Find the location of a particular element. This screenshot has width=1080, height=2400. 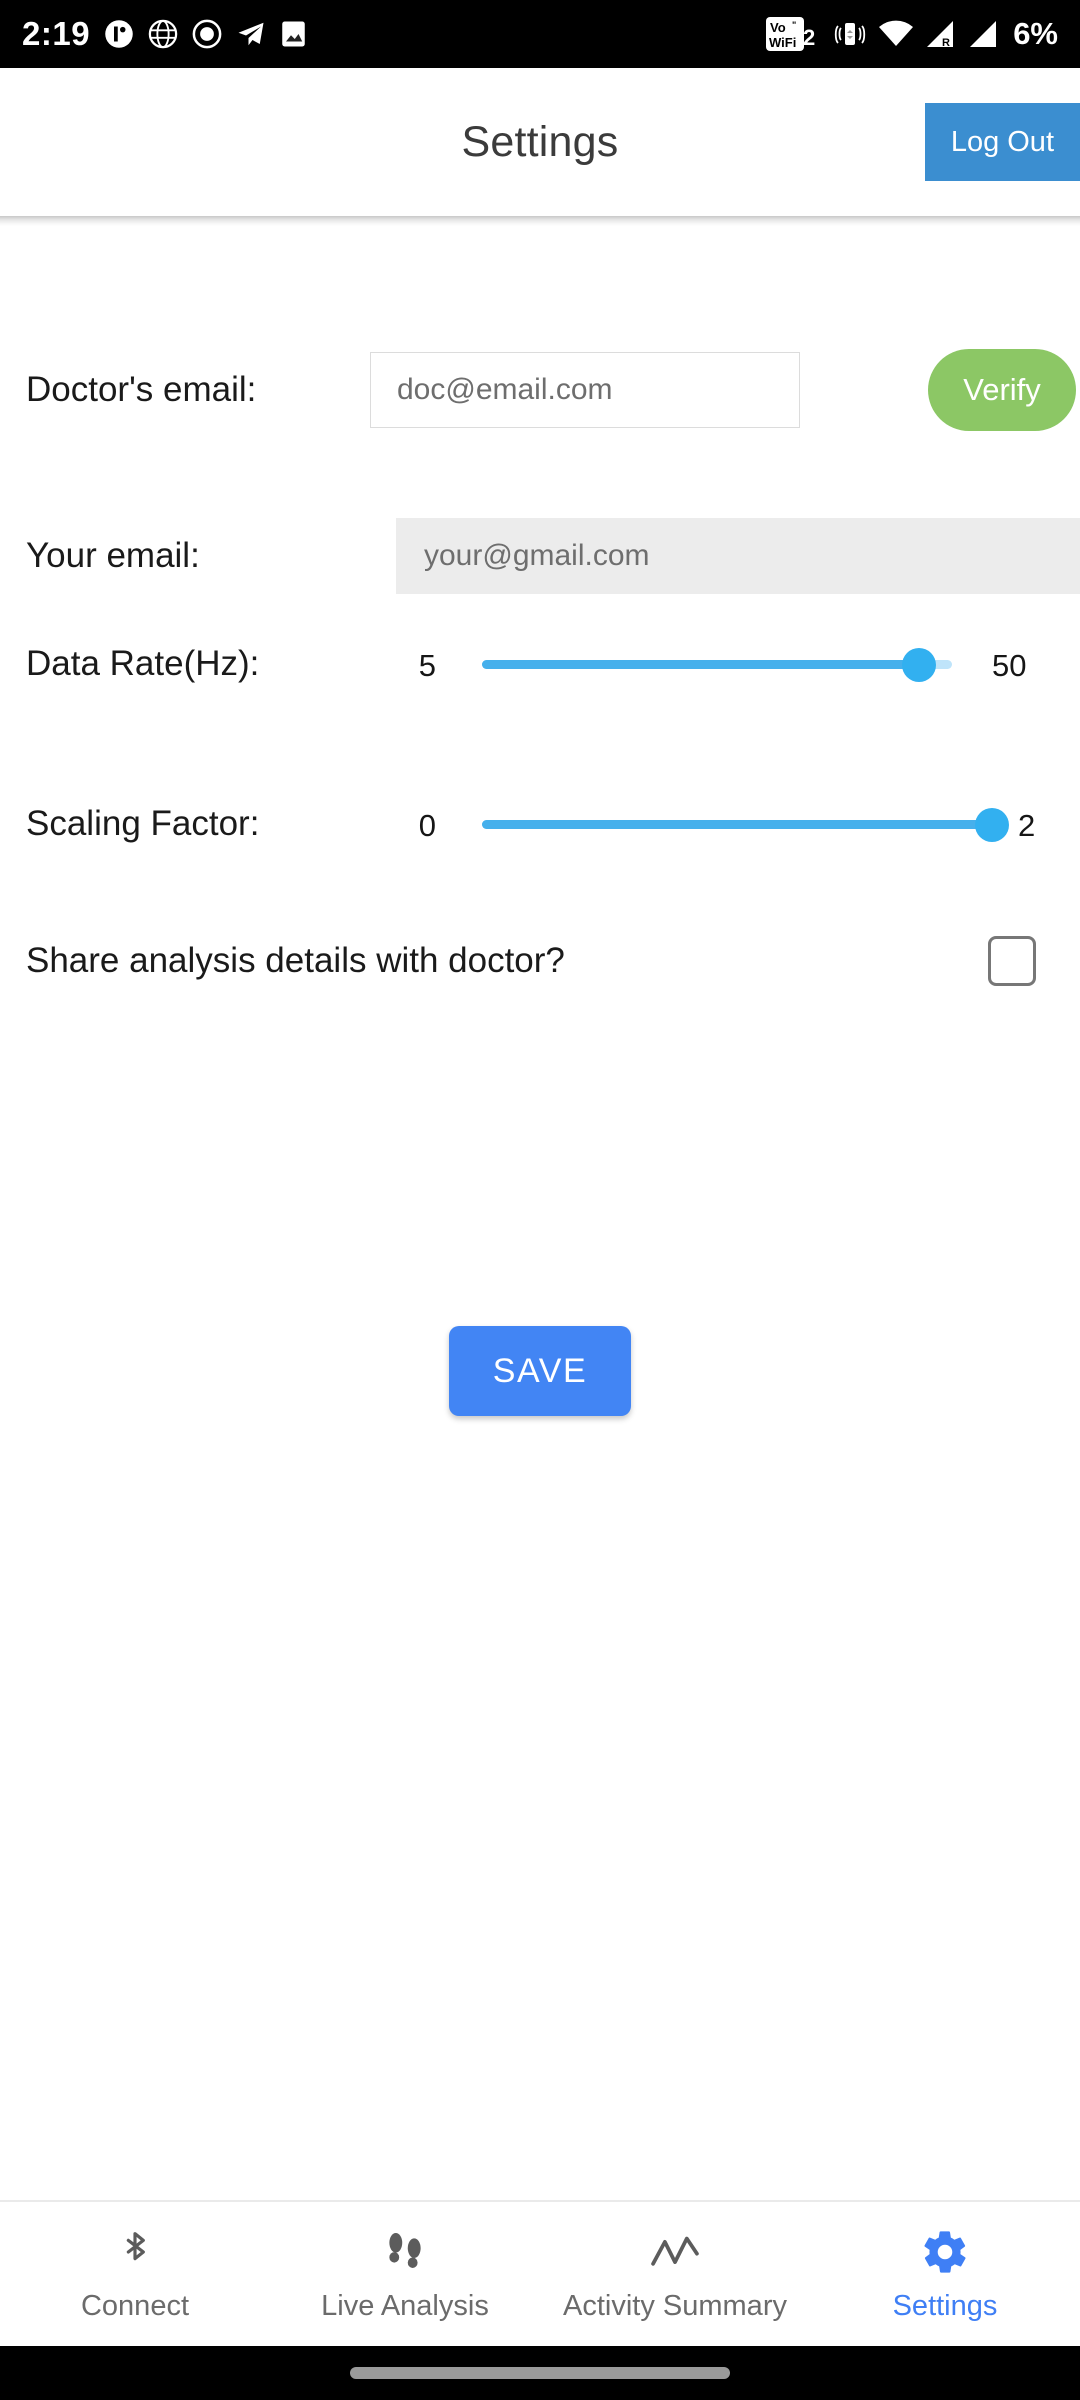

status-bar-left: 2:19 is located at coordinates (164, 34).